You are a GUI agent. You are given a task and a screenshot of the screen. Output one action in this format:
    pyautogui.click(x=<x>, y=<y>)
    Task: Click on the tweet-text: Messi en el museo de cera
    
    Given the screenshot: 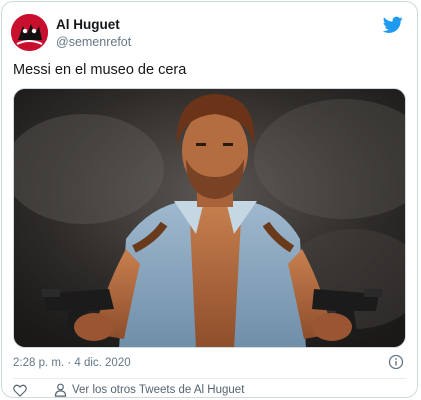 What is the action you would take?
    pyautogui.click(x=100, y=70)
    